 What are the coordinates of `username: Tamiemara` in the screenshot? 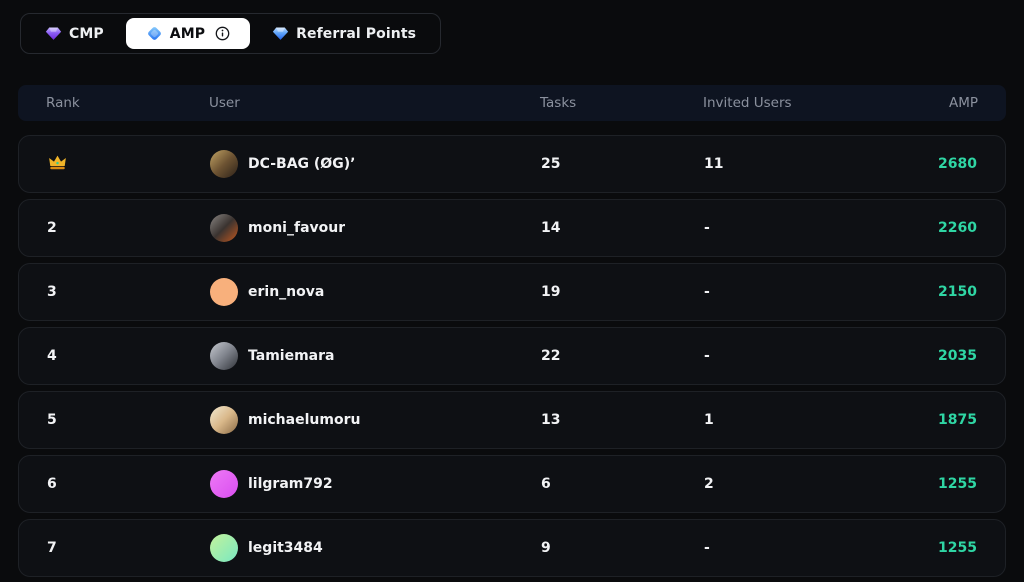 It's located at (291, 356).